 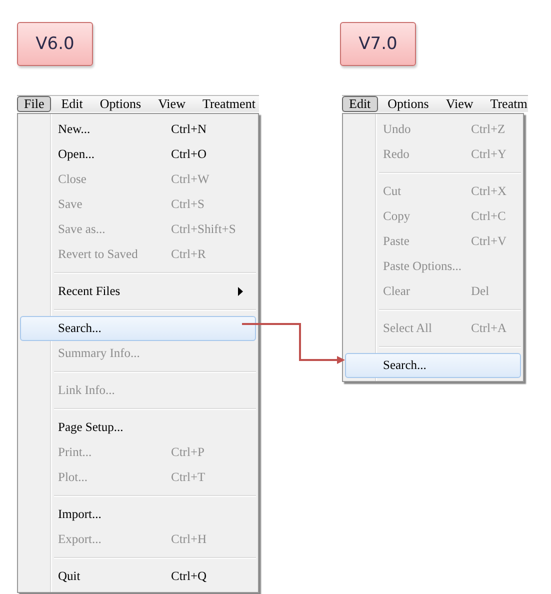 I want to click on shortcut-label: Ctrl+Q, so click(x=189, y=576).